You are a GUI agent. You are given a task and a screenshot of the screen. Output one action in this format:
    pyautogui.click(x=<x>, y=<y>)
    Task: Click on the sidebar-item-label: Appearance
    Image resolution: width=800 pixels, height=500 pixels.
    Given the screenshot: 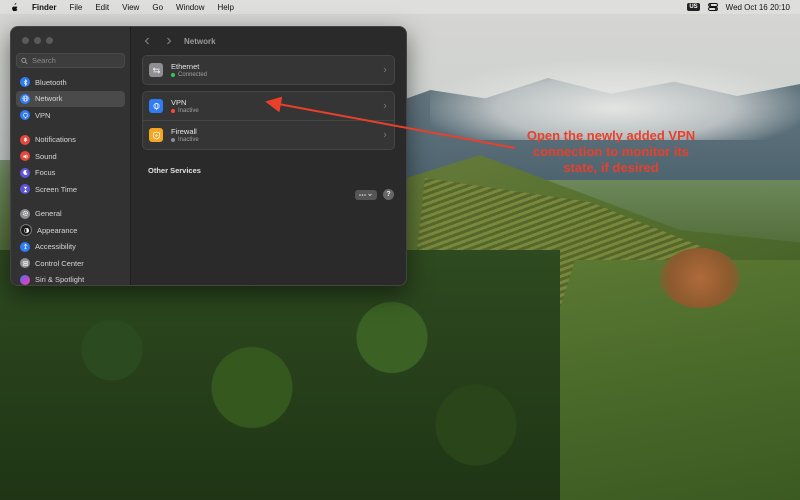 What is the action you would take?
    pyautogui.click(x=57, y=230)
    